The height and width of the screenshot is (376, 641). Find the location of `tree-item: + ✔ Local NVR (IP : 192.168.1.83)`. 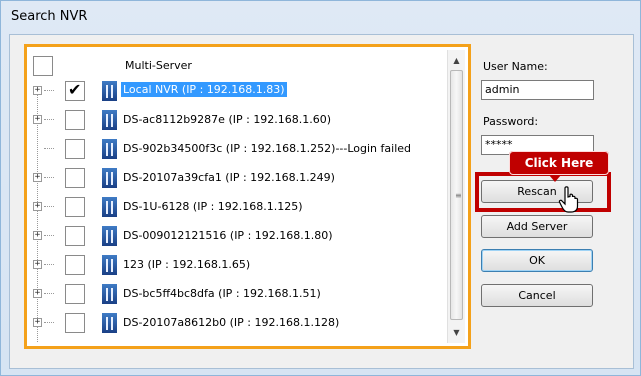

tree-item: + ✔ Local NVR (IP : 192.168.1.83) is located at coordinates (238, 91).